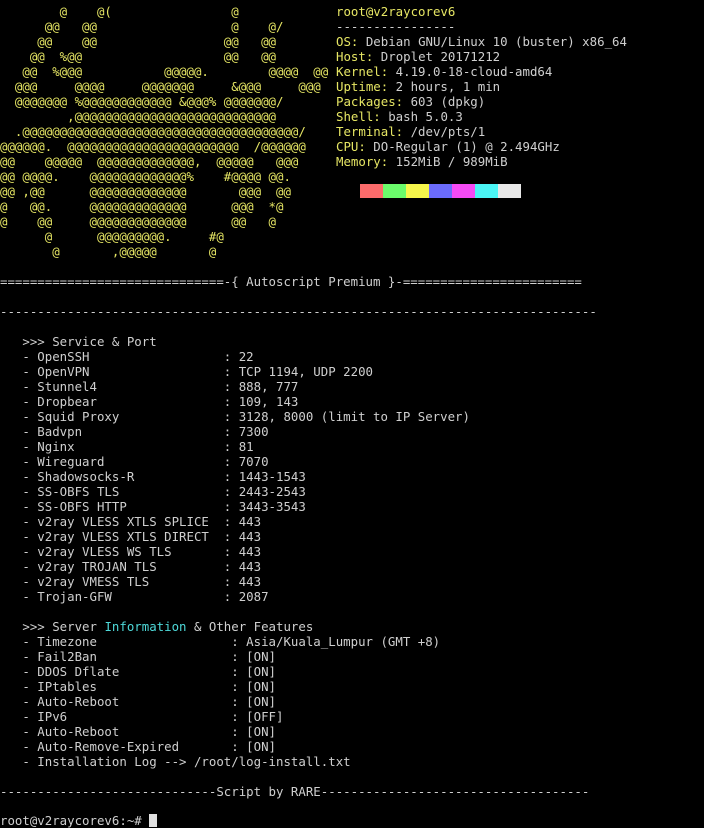 The image size is (704, 828). What do you see at coordinates (149, 11) in the screenshot?
I see `logo-line: @ @( @` at bounding box center [149, 11].